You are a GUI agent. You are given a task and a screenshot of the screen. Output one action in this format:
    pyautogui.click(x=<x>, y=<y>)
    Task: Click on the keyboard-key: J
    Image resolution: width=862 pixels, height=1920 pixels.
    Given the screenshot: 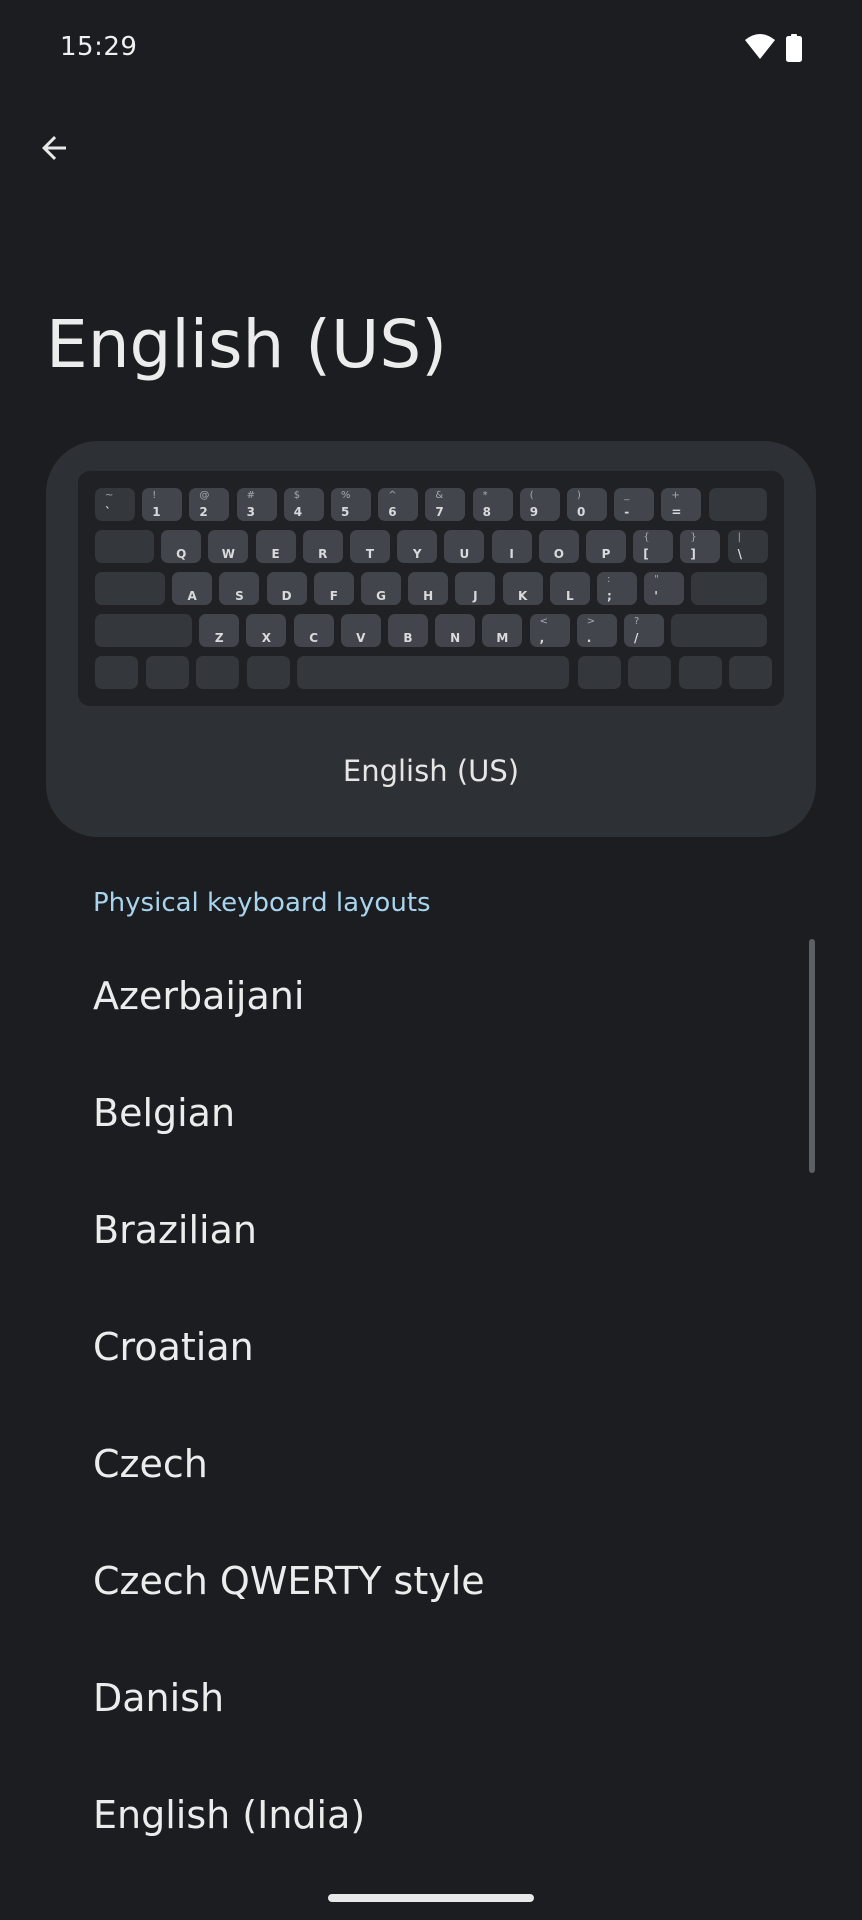 What is the action you would take?
    pyautogui.click(x=475, y=588)
    